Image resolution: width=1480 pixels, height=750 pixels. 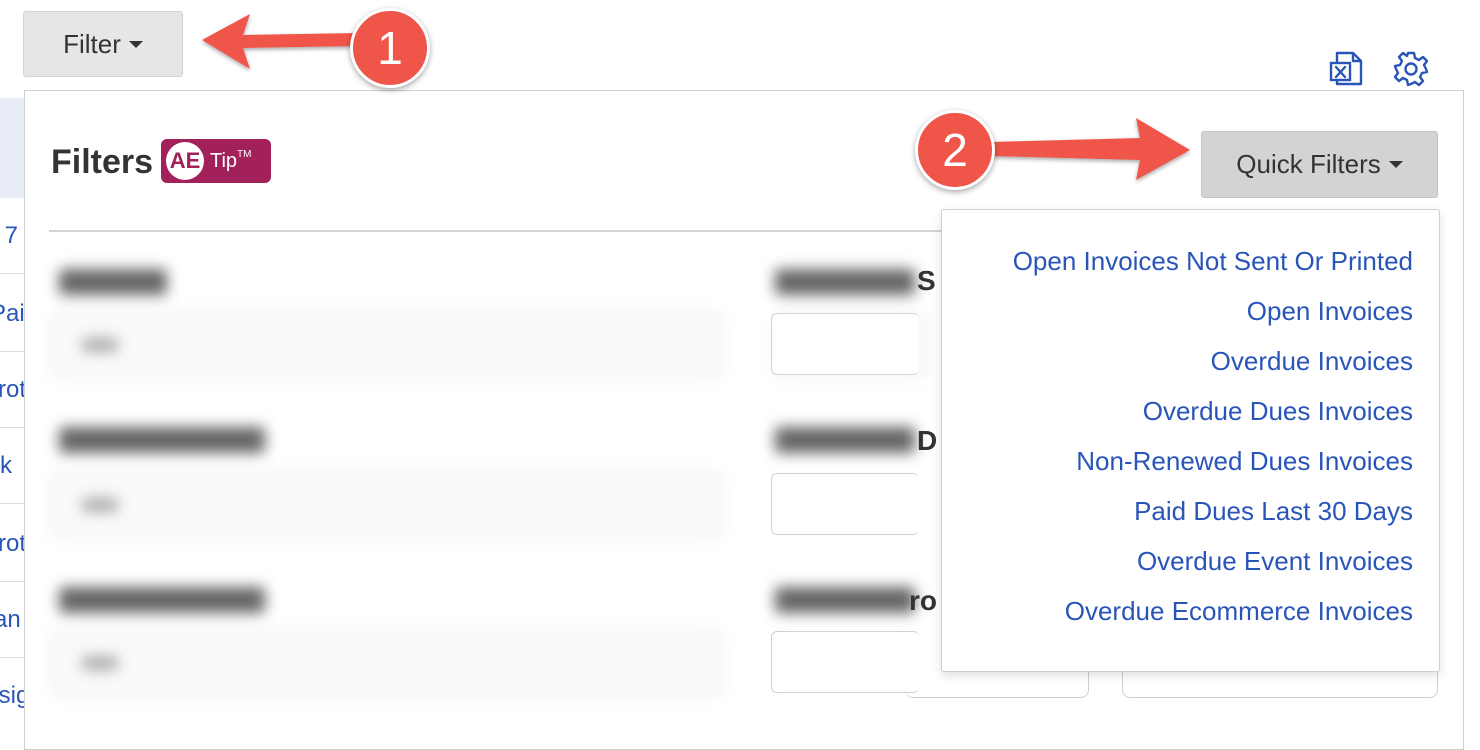 I want to click on field-label: S, so click(x=926, y=280).